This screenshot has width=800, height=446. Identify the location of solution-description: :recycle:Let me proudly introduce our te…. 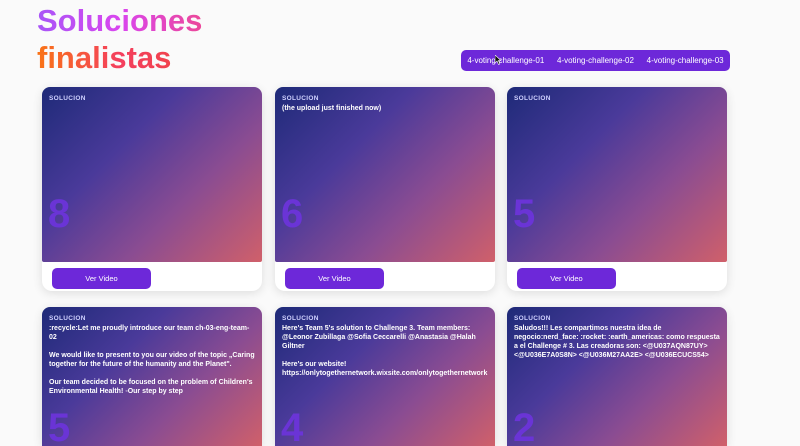
(152, 360).